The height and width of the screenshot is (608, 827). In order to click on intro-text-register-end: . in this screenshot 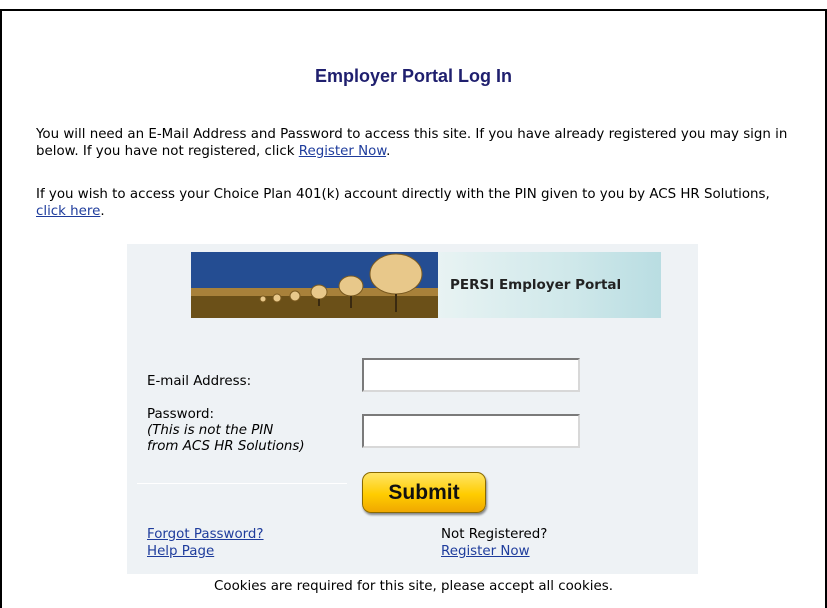, I will do `click(388, 151)`.